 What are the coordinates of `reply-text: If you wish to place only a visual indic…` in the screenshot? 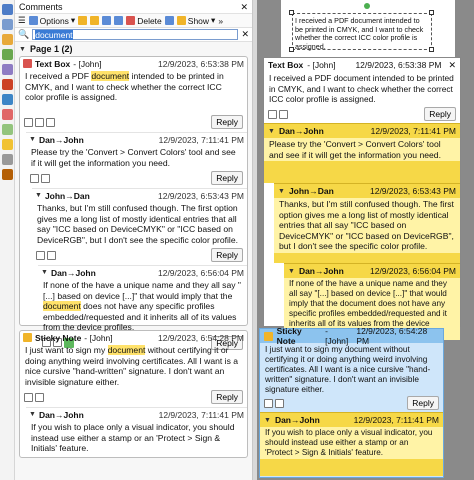 It's located at (136, 438).